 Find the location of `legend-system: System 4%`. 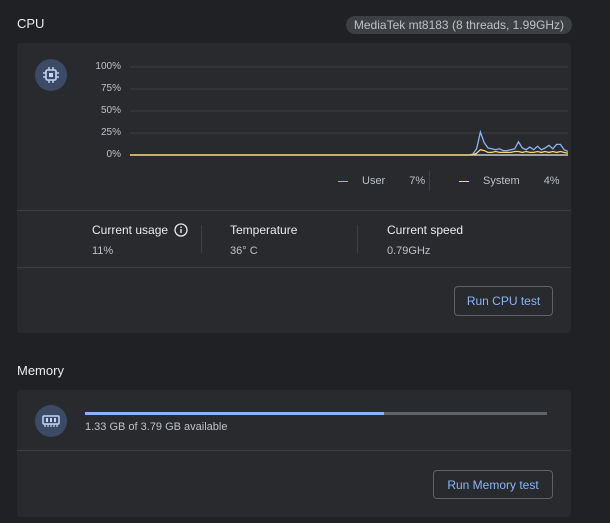

legend-system: System 4% is located at coordinates (509, 181).